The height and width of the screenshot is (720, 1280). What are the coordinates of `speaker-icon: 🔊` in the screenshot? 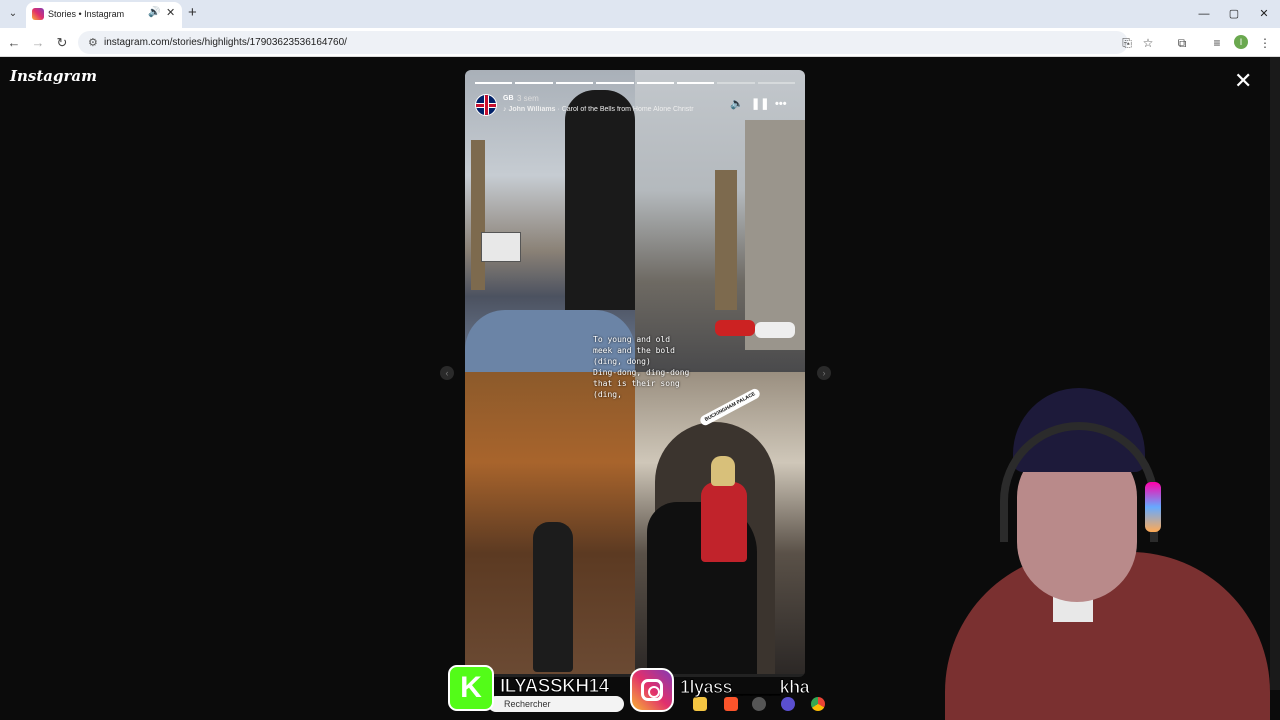 It's located at (154, 12).